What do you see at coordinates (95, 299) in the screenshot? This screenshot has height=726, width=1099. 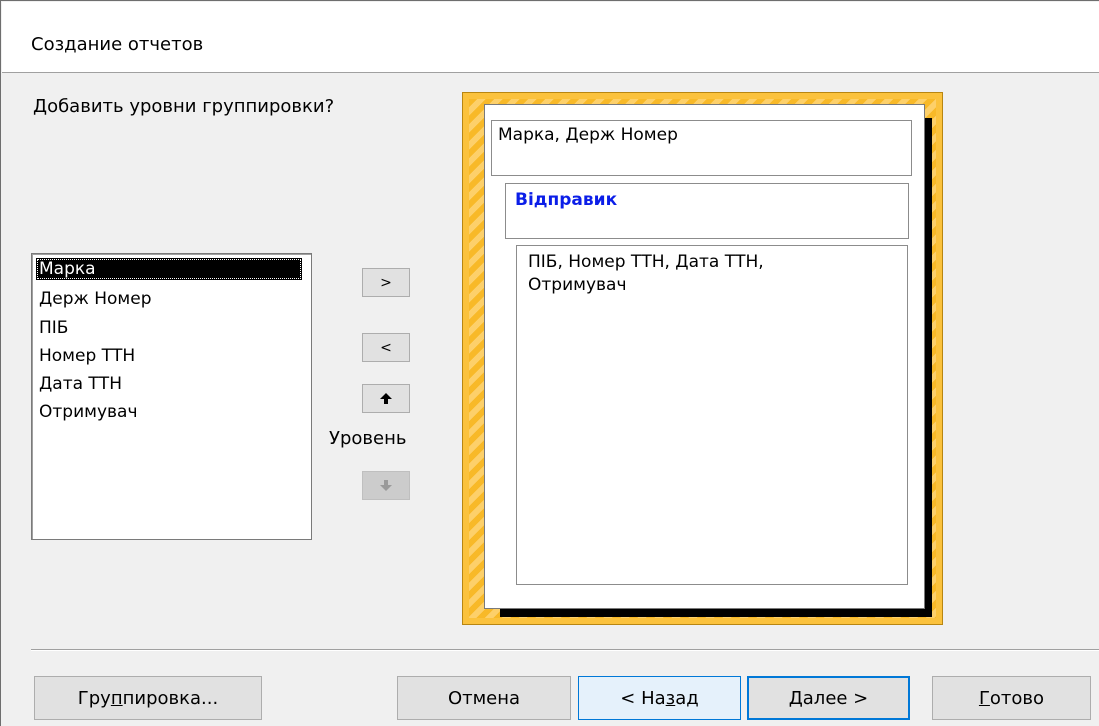 I see `list-item: Держ Номер` at bounding box center [95, 299].